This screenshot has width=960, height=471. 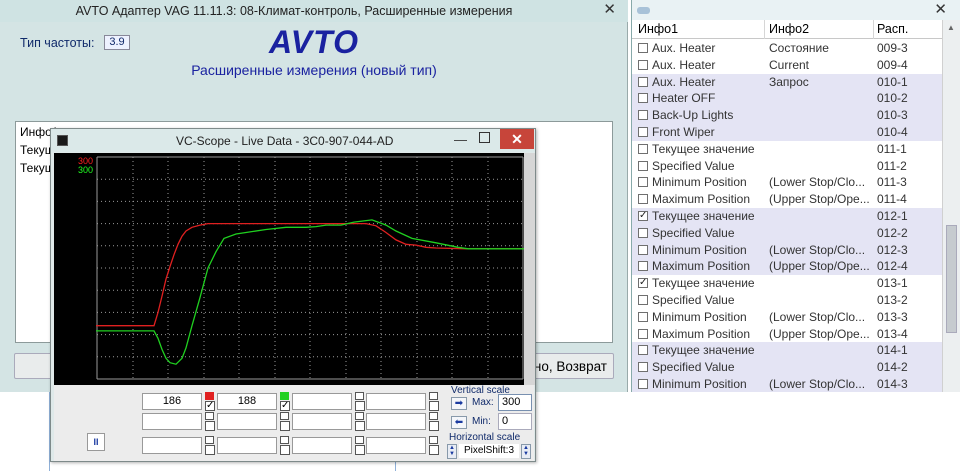 I want to click on table-row: Текущее значение 014-1, so click(x=787, y=351).